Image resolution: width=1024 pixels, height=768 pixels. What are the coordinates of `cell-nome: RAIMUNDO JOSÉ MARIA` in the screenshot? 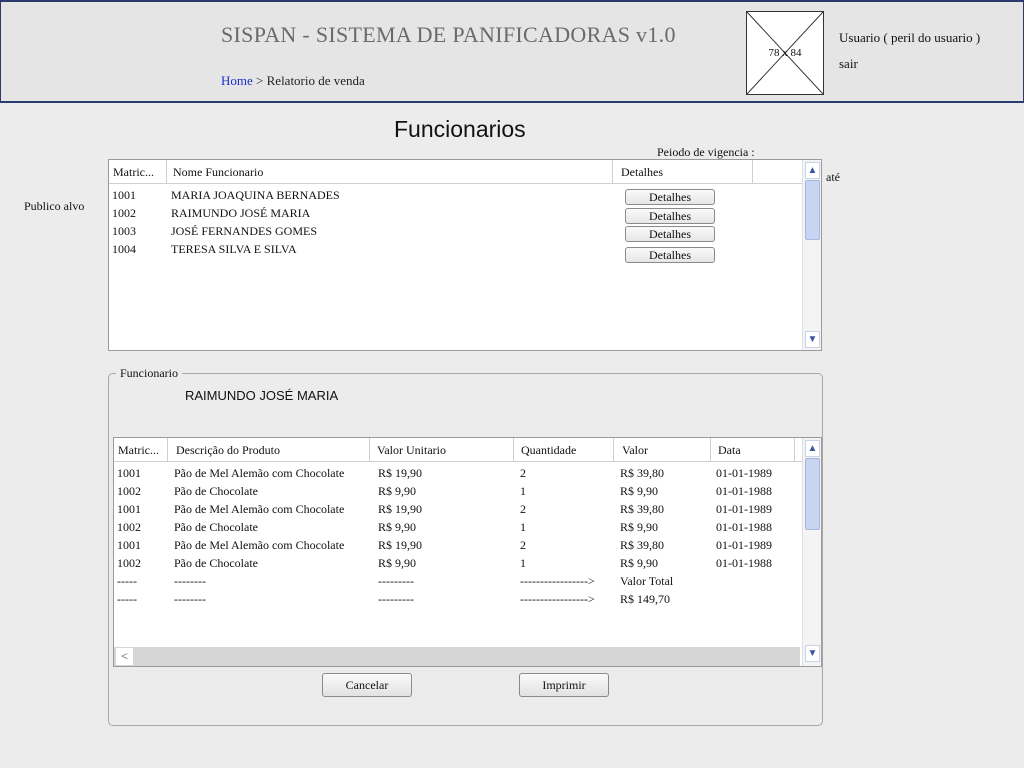 It's located at (241, 213).